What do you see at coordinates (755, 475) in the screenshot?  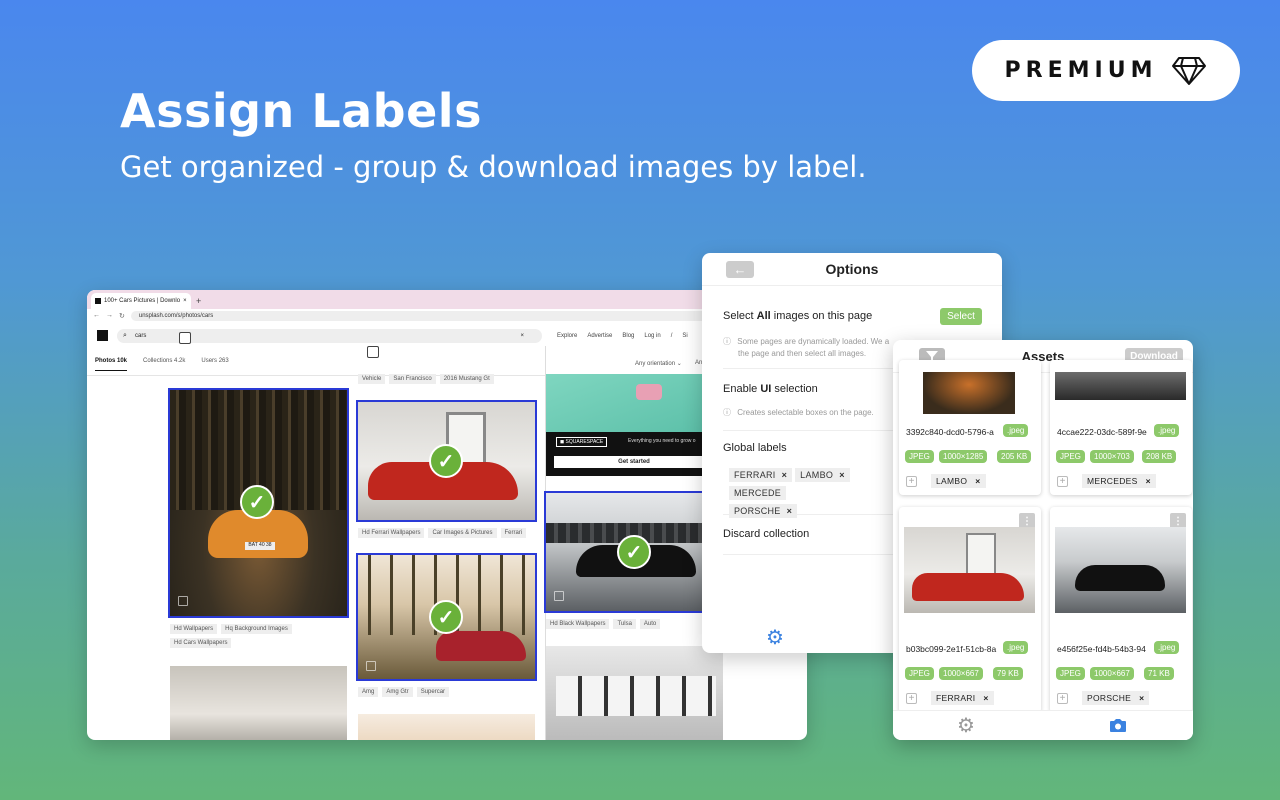 I see `label-text: FERRARI` at bounding box center [755, 475].